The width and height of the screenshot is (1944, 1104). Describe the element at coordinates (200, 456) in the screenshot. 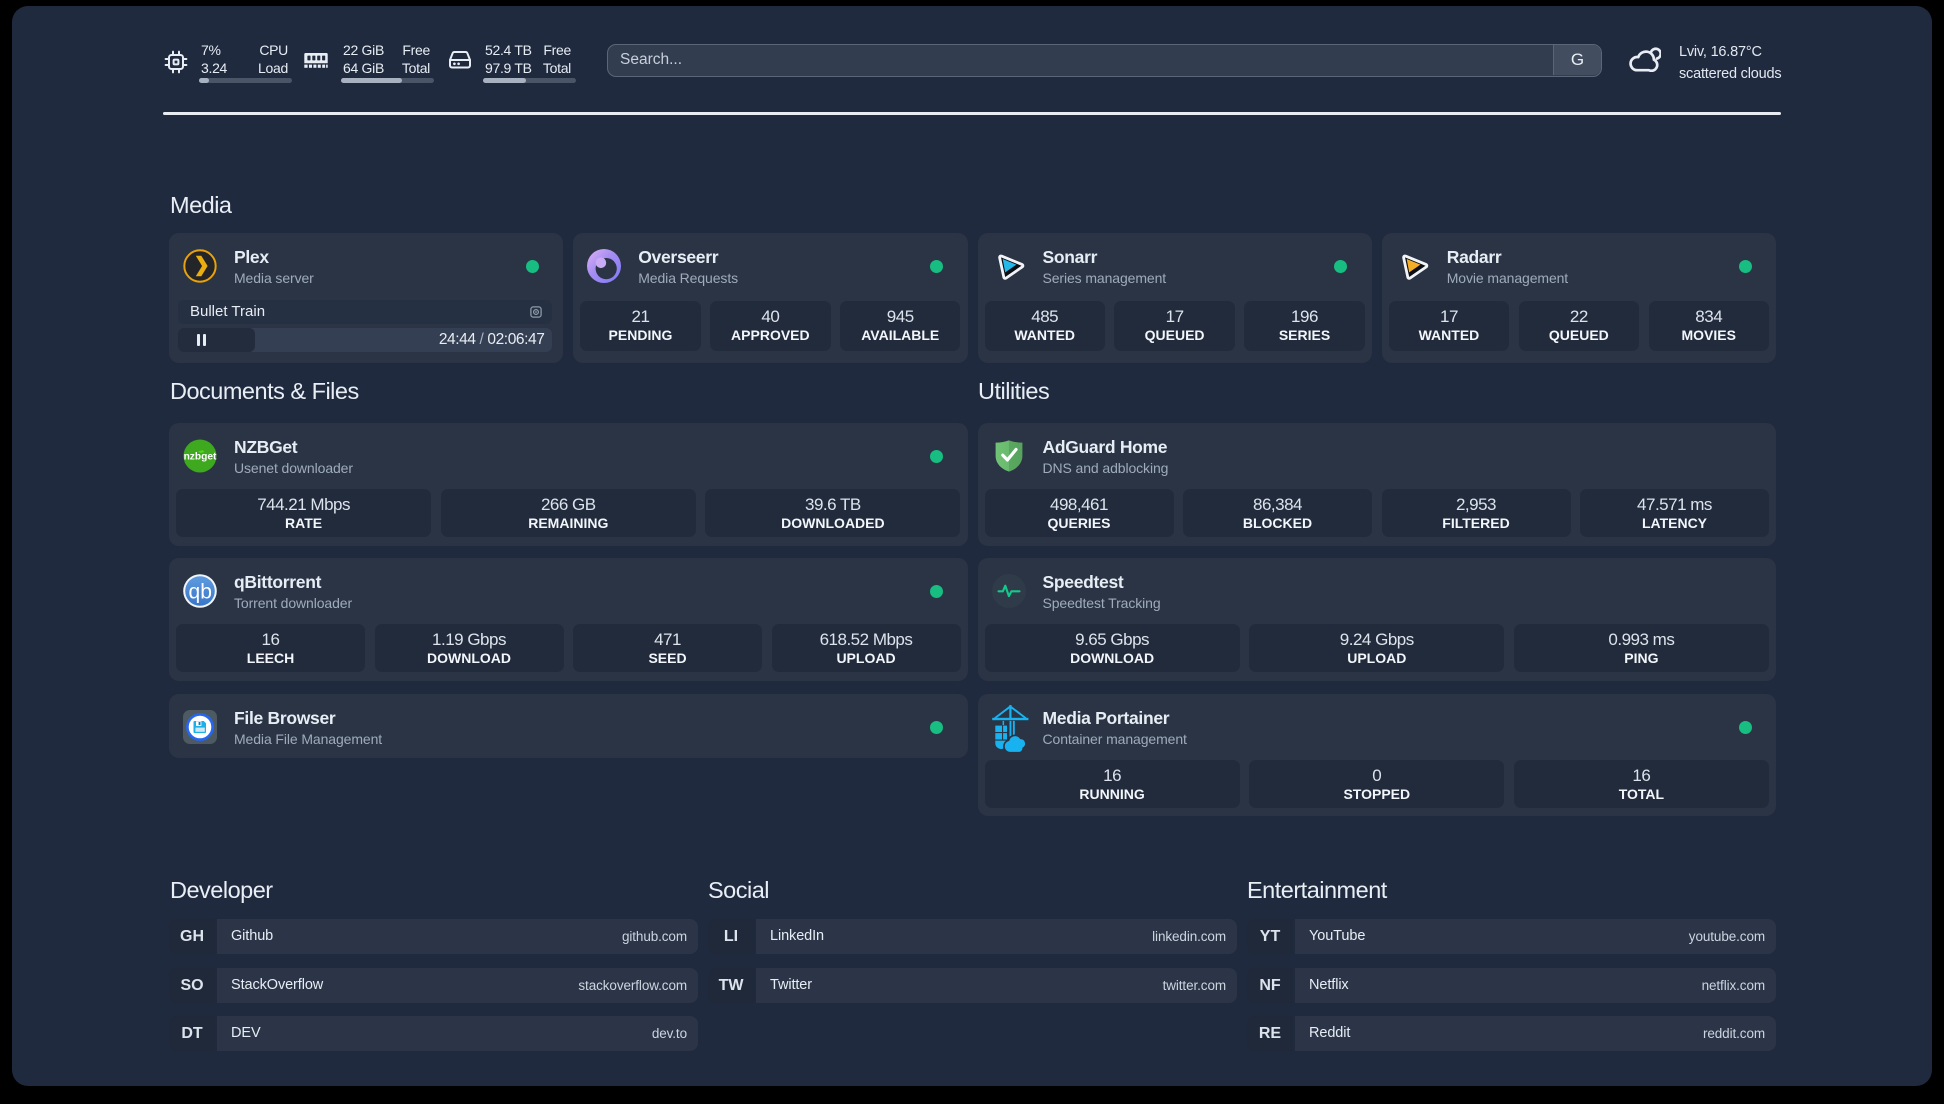

I see `svg-text: nzbget` at that location.